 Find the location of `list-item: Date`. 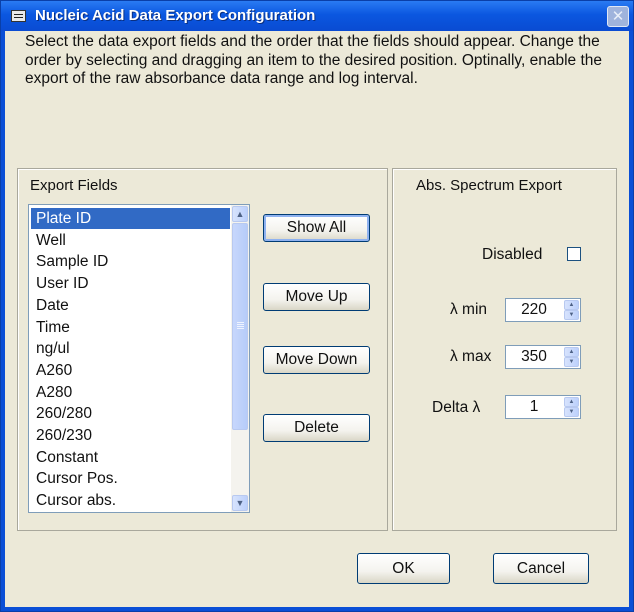

list-item: Date is located at coordinates (130, 305).